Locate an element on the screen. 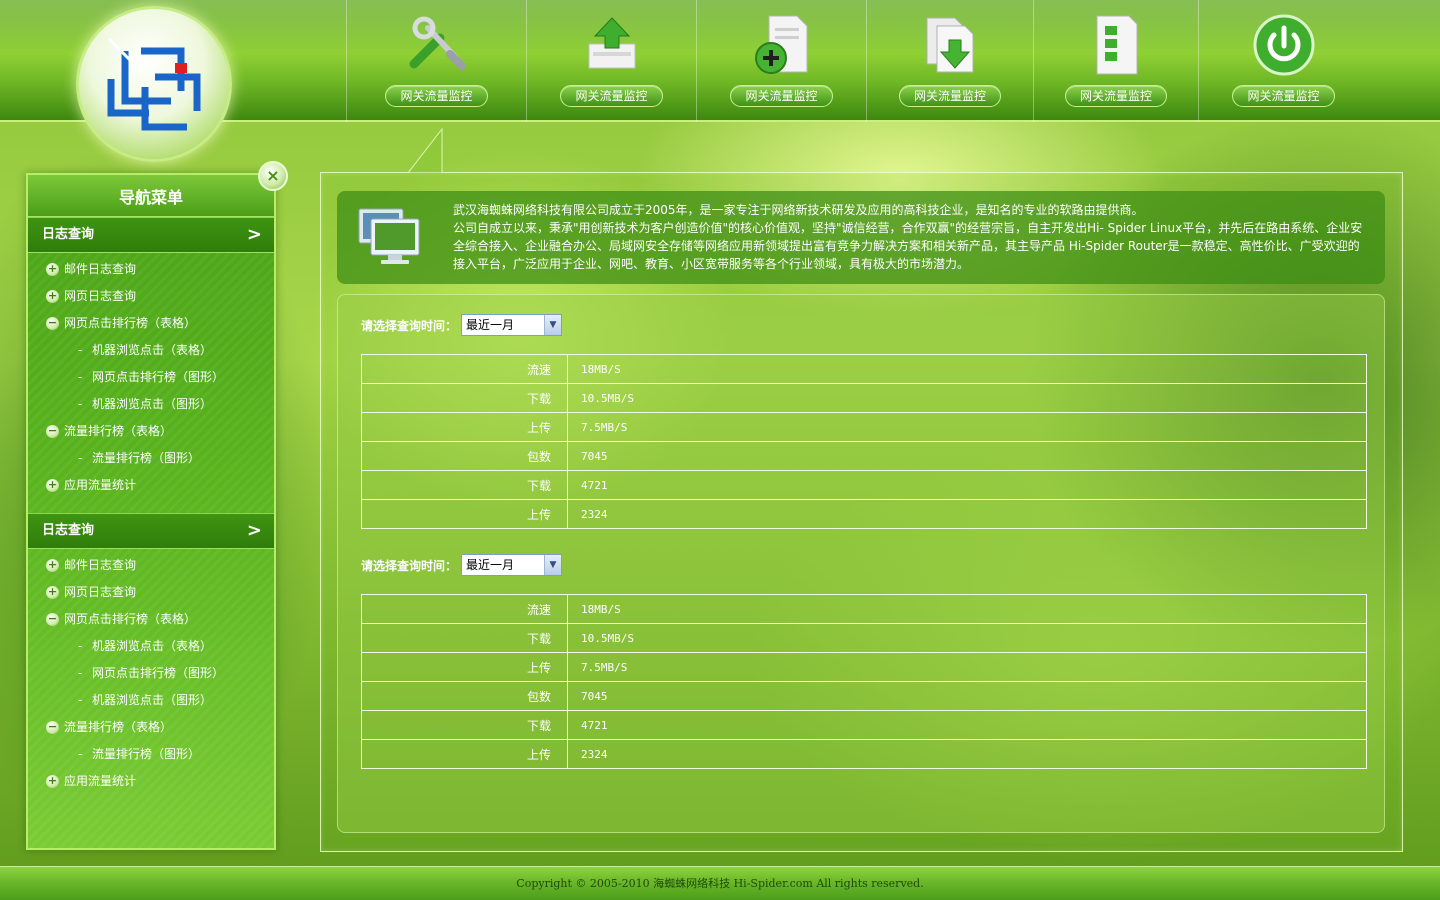 This screenshot has width=1440, height=900. query-time-selector: 请选择查询时间： 最近一月 ▼ is located at coordinates (462, 325).